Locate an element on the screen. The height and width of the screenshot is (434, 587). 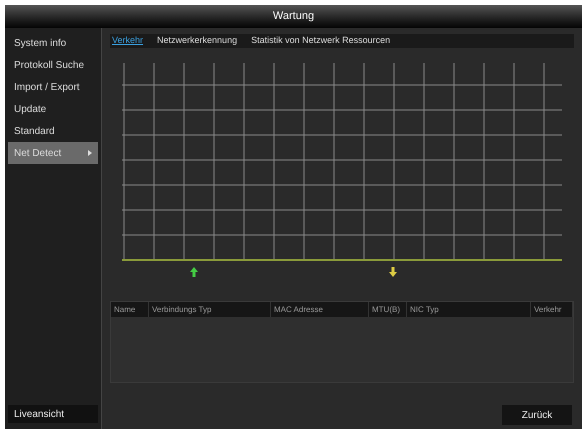
column-header: MTU(B) is located at coordinates (388, 309).